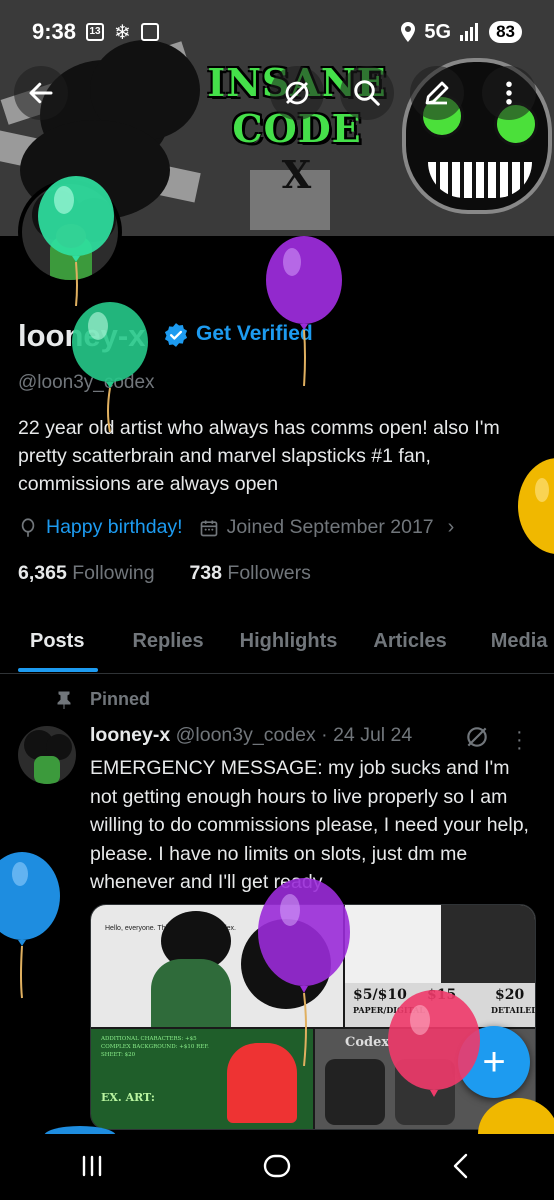 This screenshot has height=1200, width=554. What do you see at coordinates (95, 32) in the screenshot?
I see `calendar-notification-icon: 13` at bounding box center [95, 32].